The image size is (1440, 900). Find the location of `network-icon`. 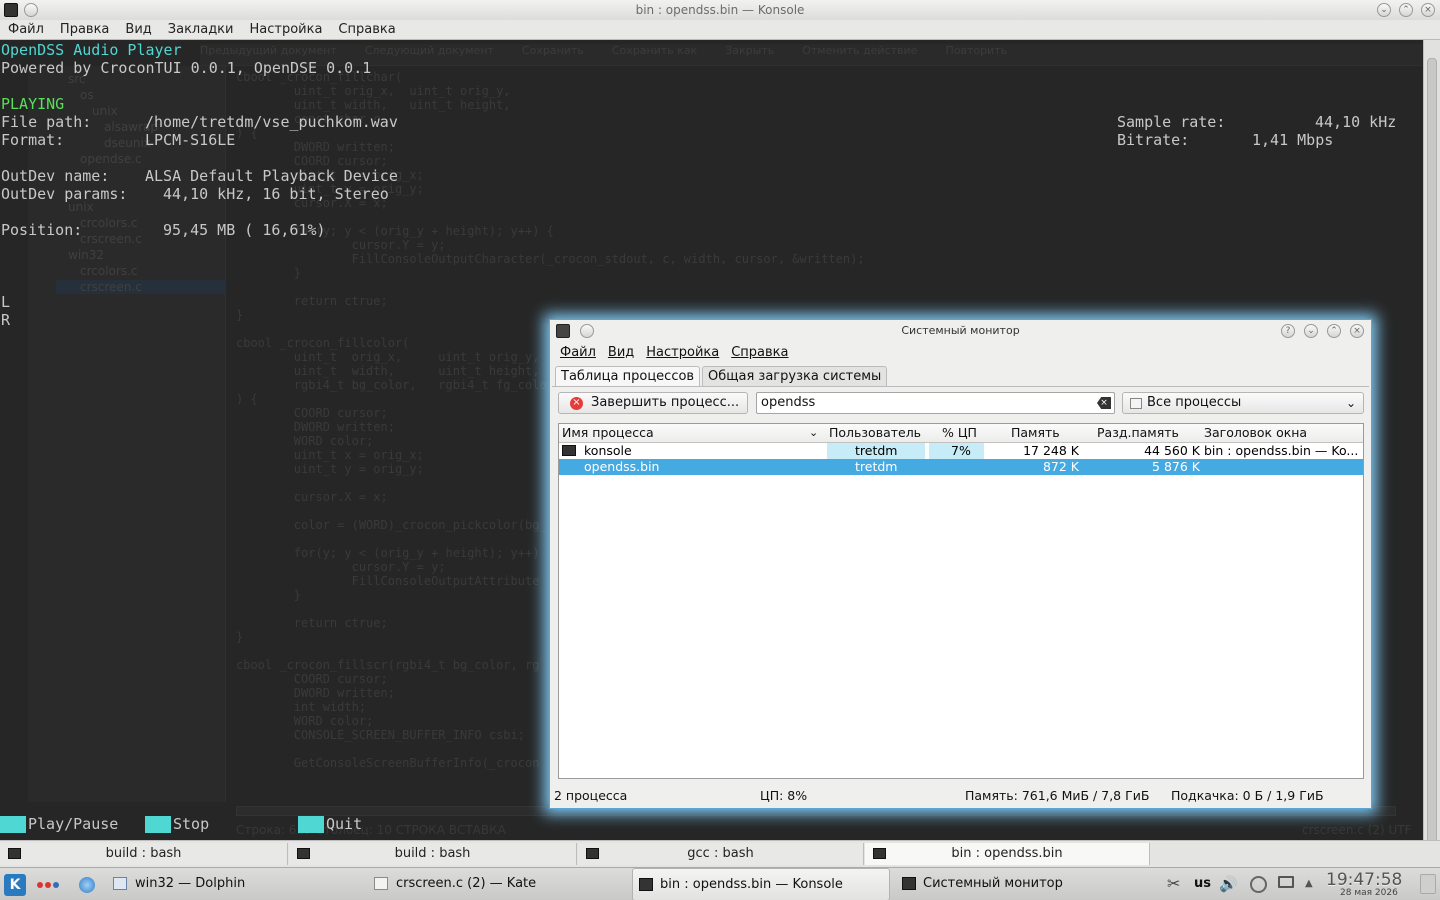

network-icon is located at coordinates (1258, 884).